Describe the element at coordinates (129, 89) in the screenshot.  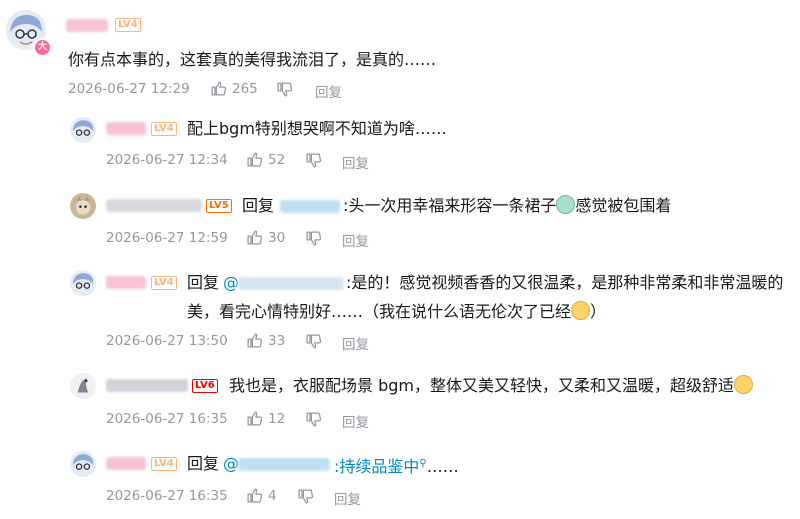
I see `comment-time: 2026-06-27 12:29` at that location.